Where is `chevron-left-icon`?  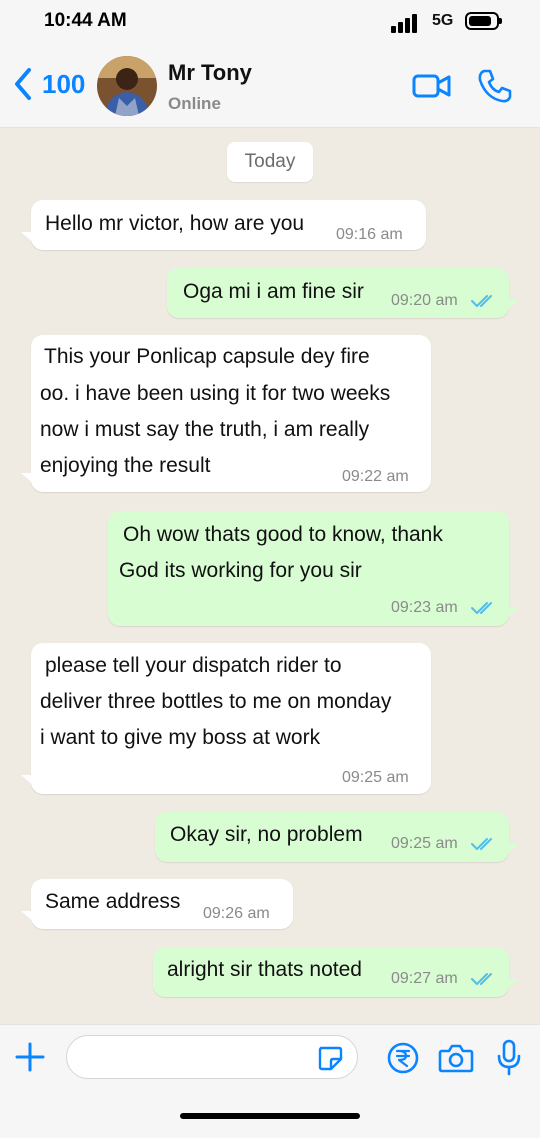 chevron-left-icon is located at coordinates (23, 84).